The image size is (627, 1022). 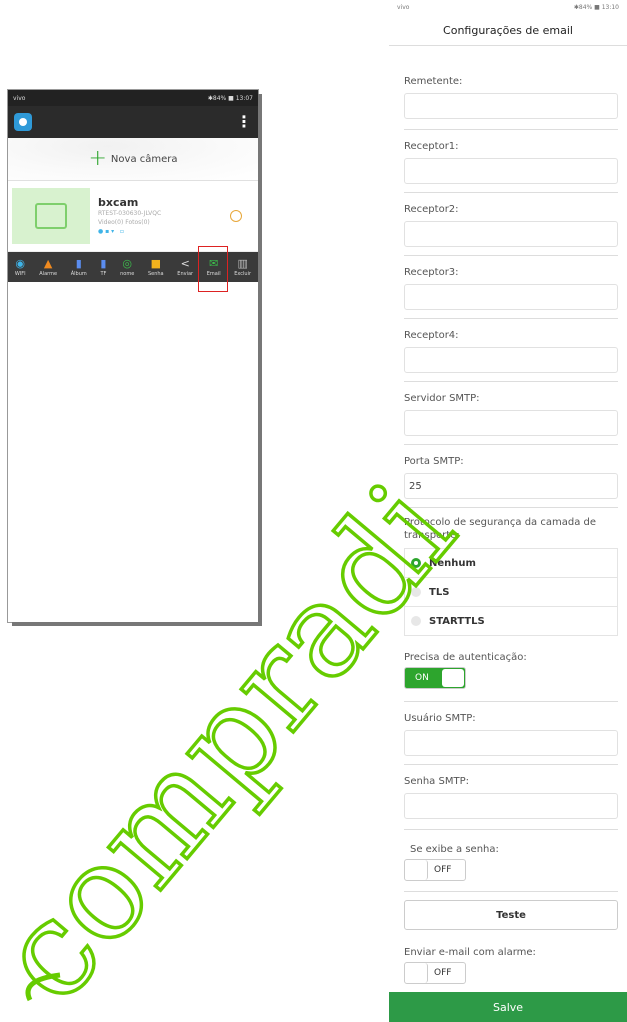 What do you see at coordinates (508, 30) in the screenshot?
I see `page-title: Configurações de email` at bounding box center [508, 30].